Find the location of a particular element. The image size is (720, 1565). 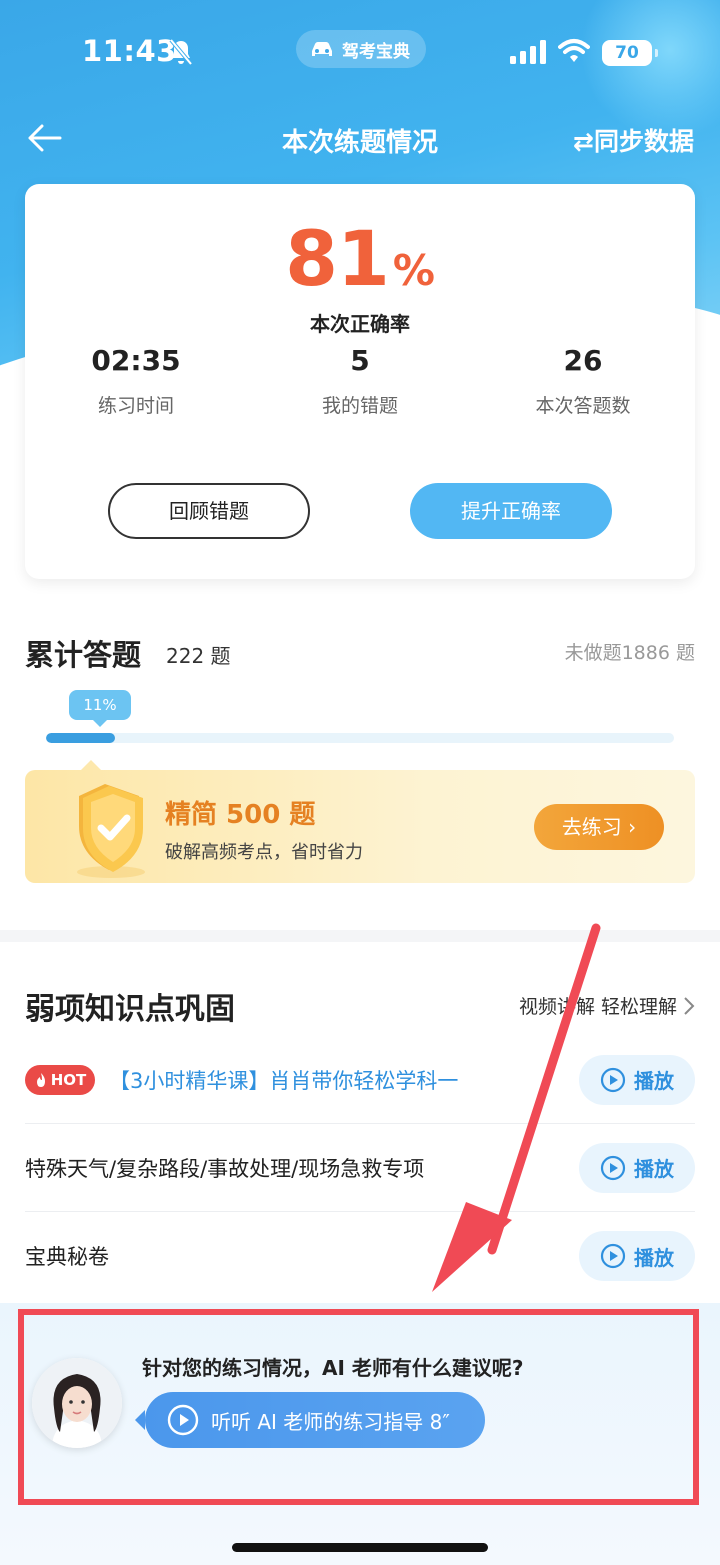

weak-points-title: 弱项知识点巩固 is located at coordinates (130, 1009).